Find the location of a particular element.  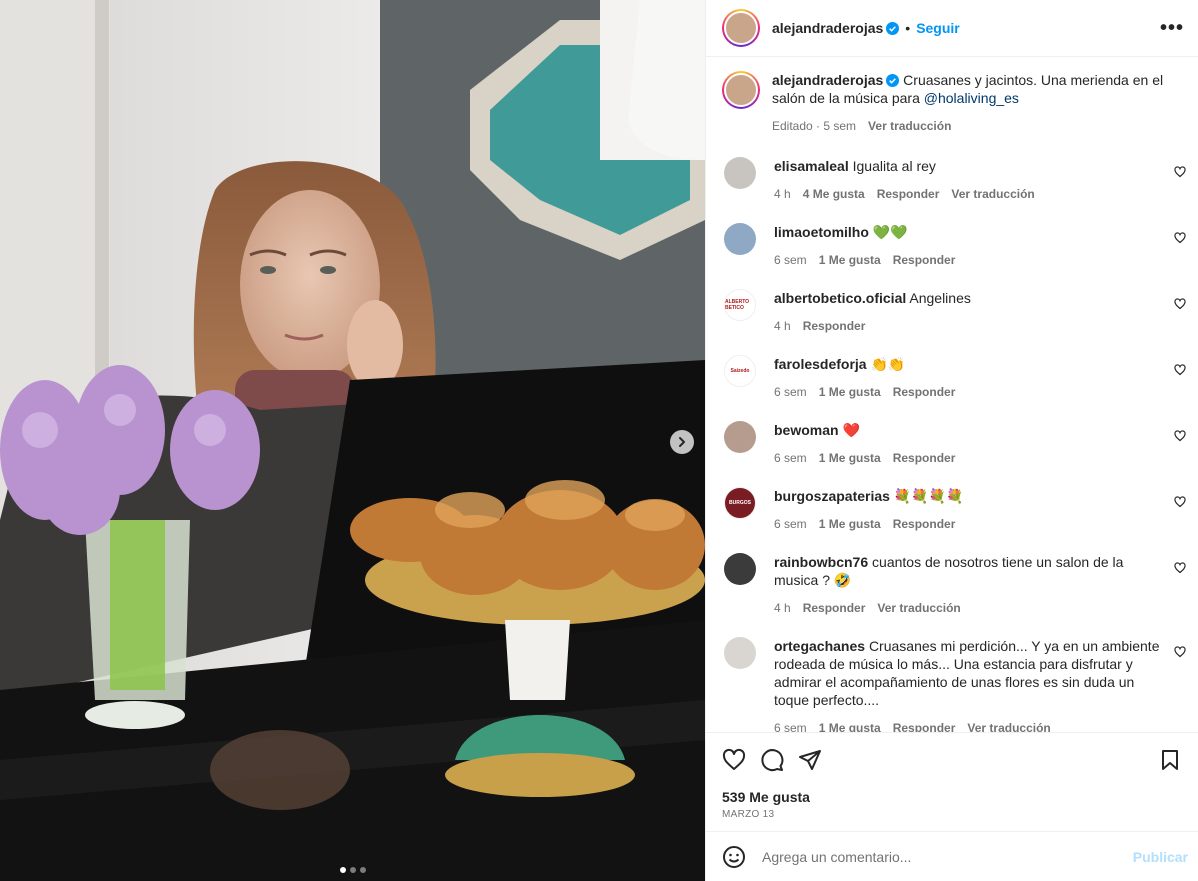

share-icon is located at coordinates (810, 760).